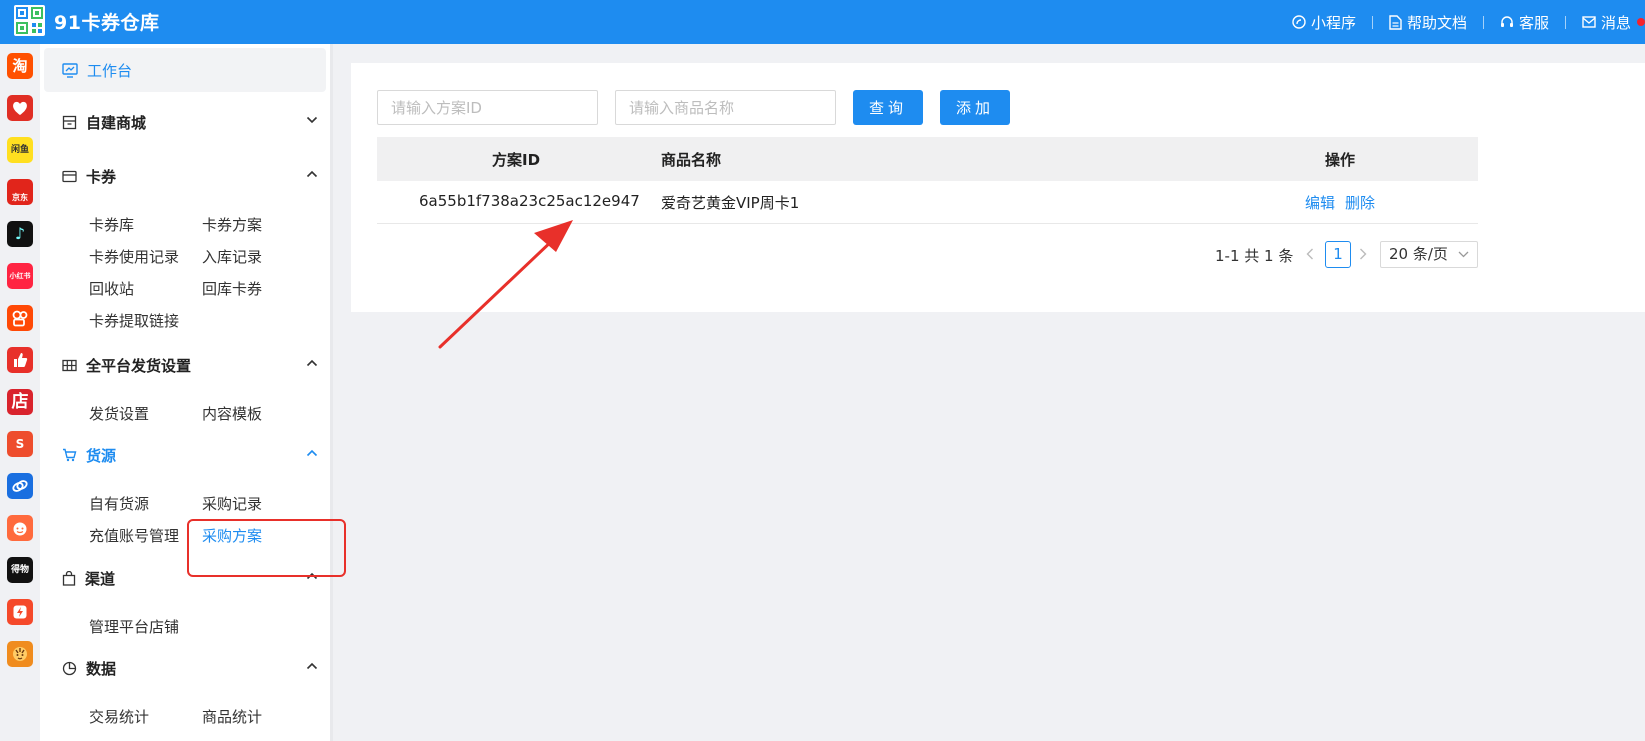  I want to click on table-header: 方案ID 商品名称 操作, so click(927, 159).